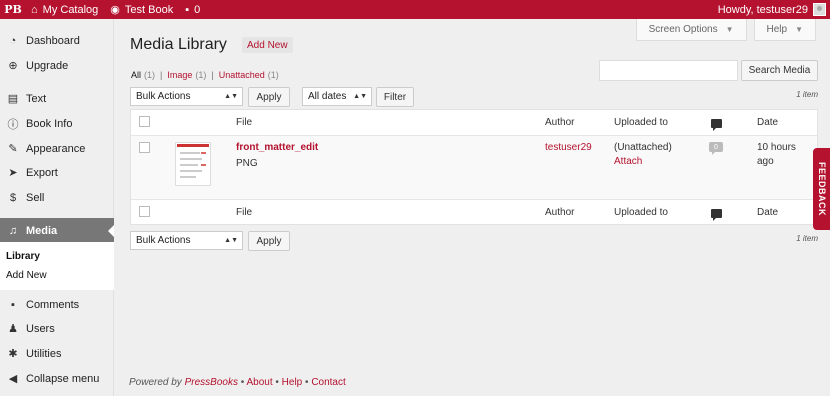 The height and width of the screenshot is (396, 830). Describe the element at coordinates (57, 197) in the screenshot. I see `sidebar-item-sell: $ Sell` at that location.